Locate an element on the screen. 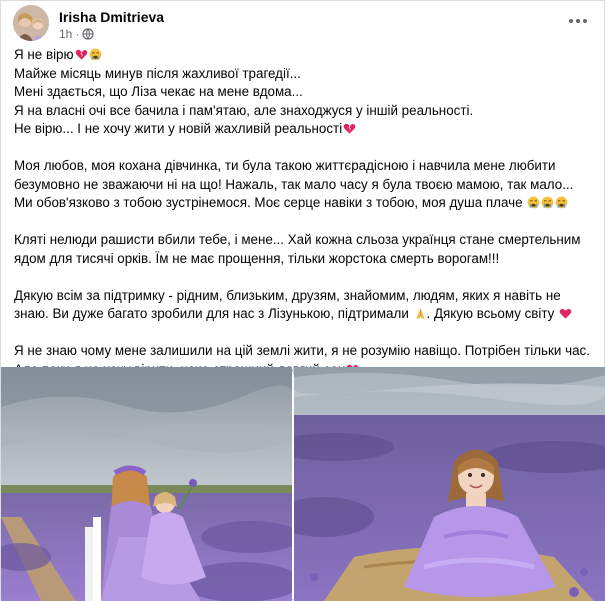 Image resolution: width=605 pixels, height=601 pixels. globe-icon is located at coordinates (88, 34).